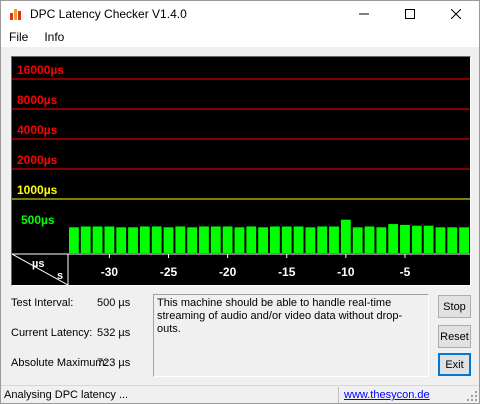  Describe the element at coordinates (114, 303) in the screenshot. I see `test-interval-value: 500 µs` at that location.